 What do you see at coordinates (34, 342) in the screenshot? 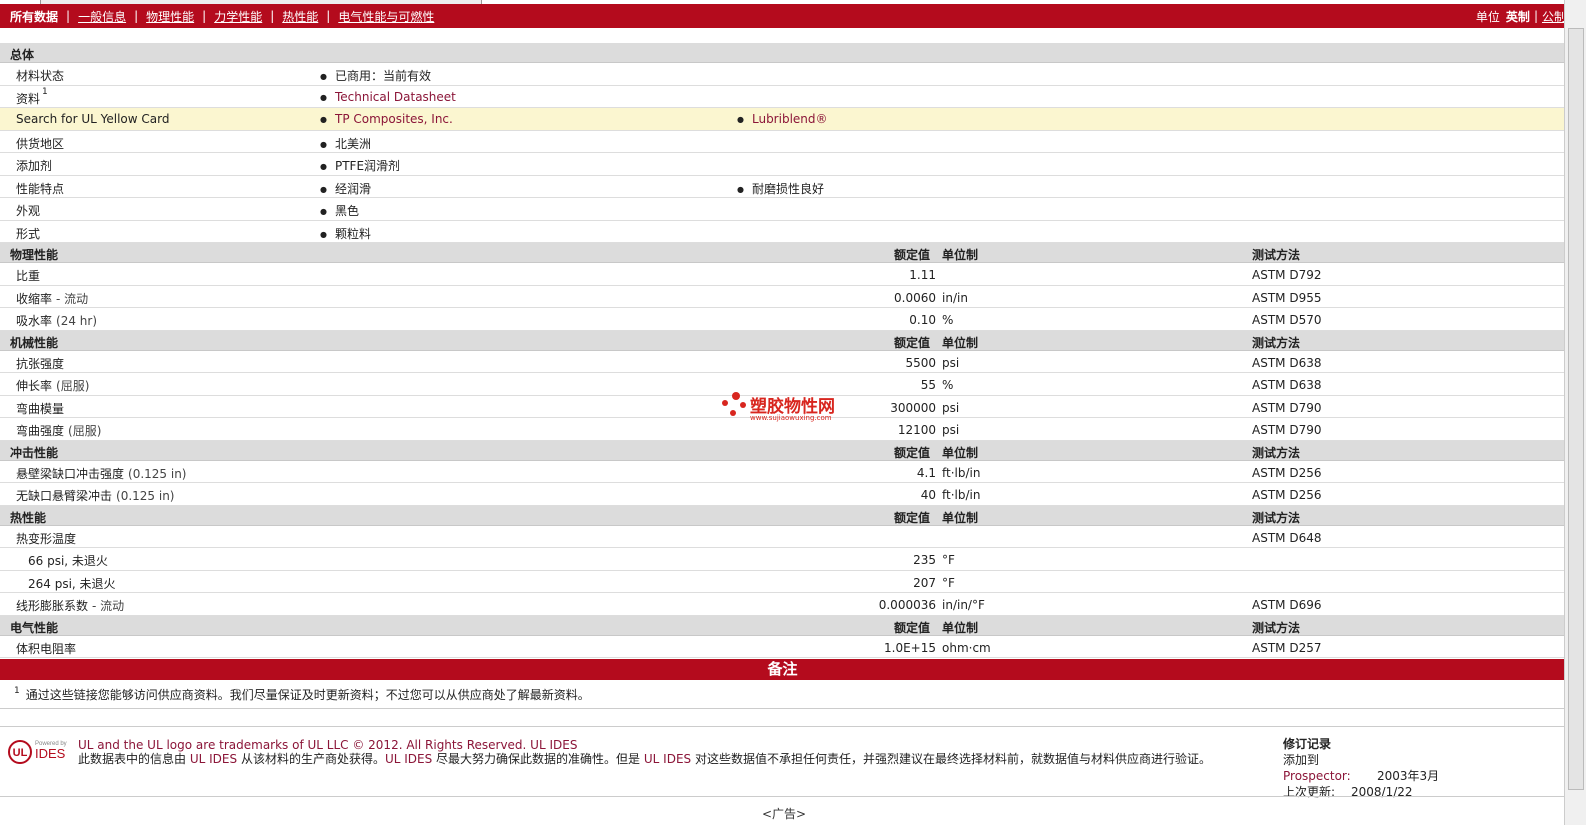
I see `section-title: 机械性能` at bounding box center [34, 342].